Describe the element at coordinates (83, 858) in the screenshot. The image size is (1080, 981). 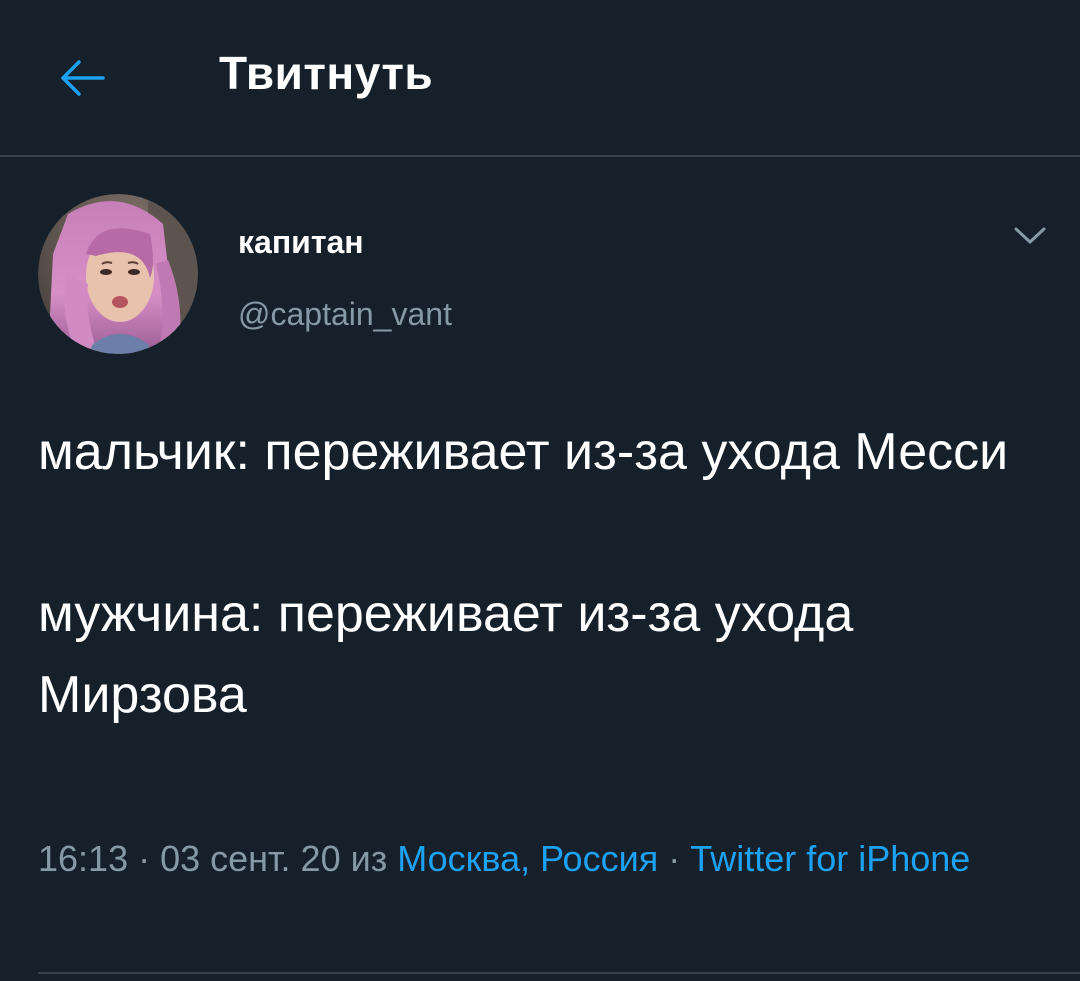
I see `tweet-time: 16:13` at that location.